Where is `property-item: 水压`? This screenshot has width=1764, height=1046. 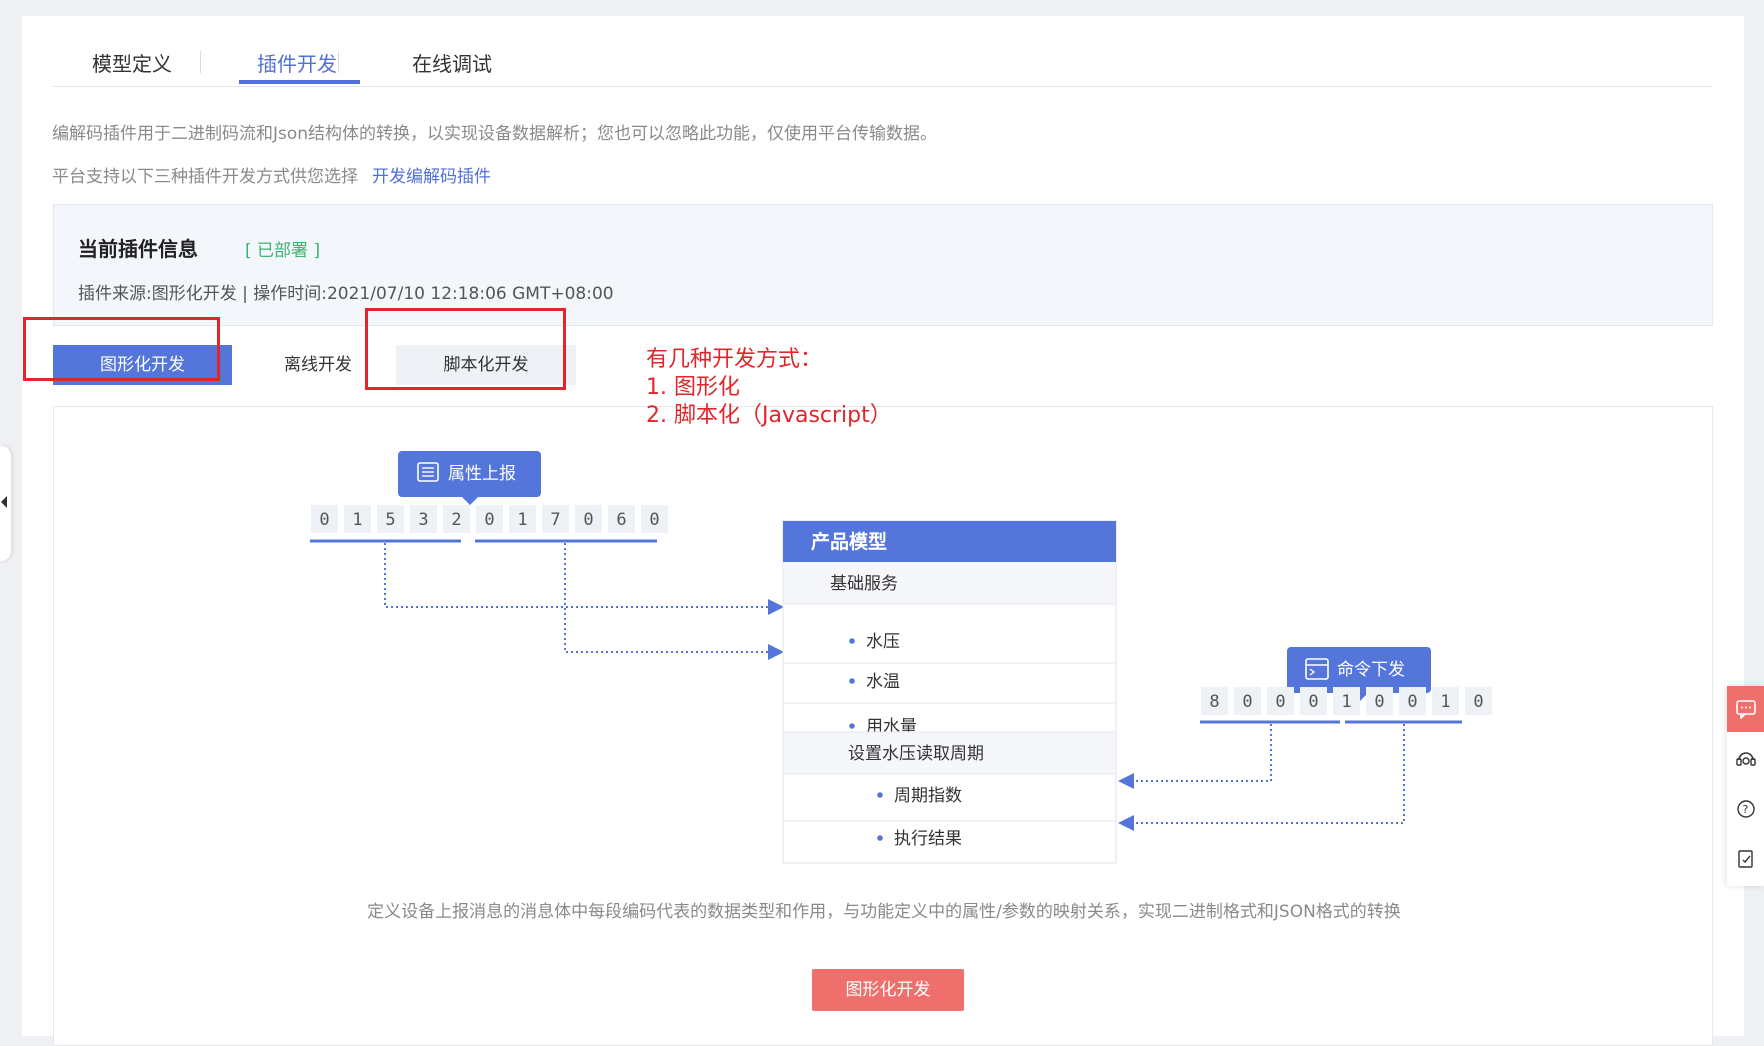 property-item: 水压 is located at coordinates (883, 642).